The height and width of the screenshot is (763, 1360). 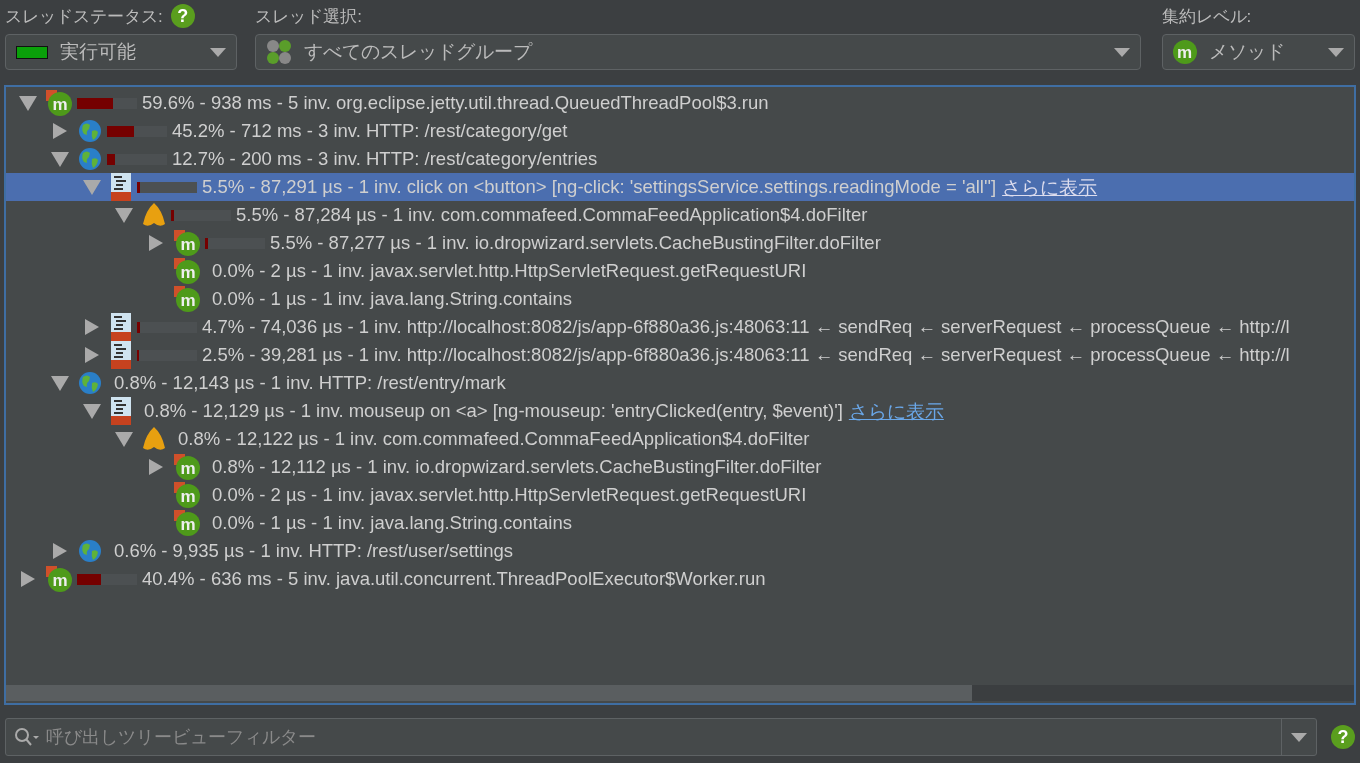 I want to click on thread-status-label: スレッドステータス:, so click(x=84, y=16).